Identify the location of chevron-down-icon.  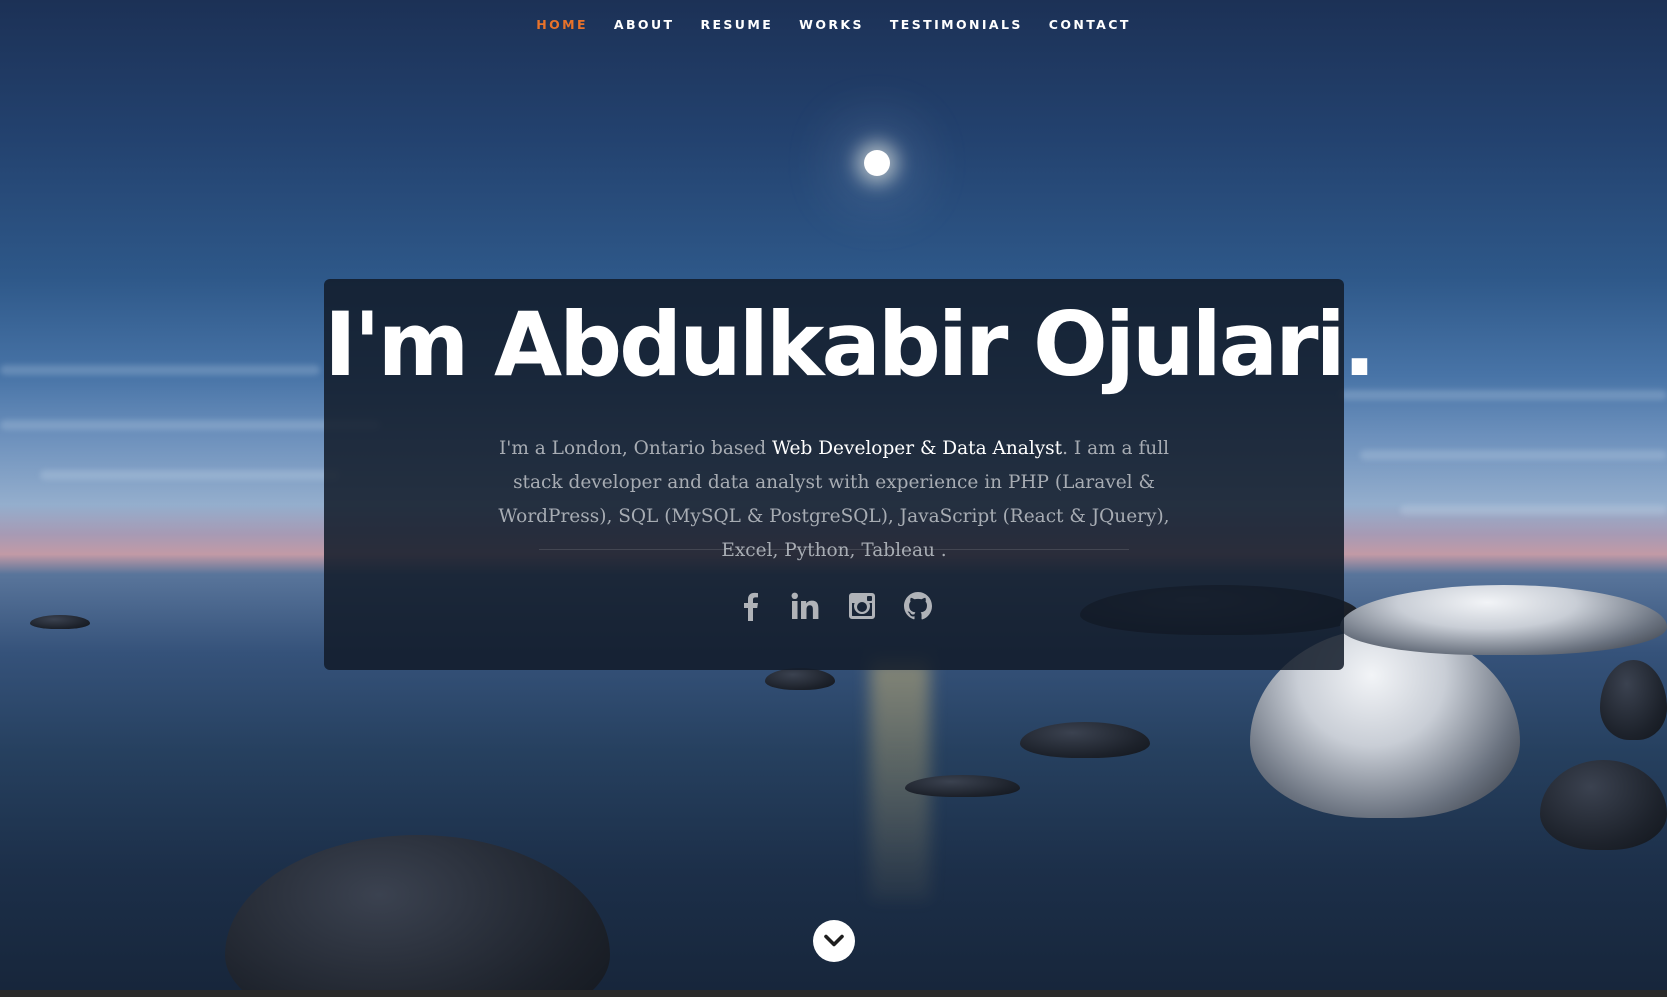
(834, 940).